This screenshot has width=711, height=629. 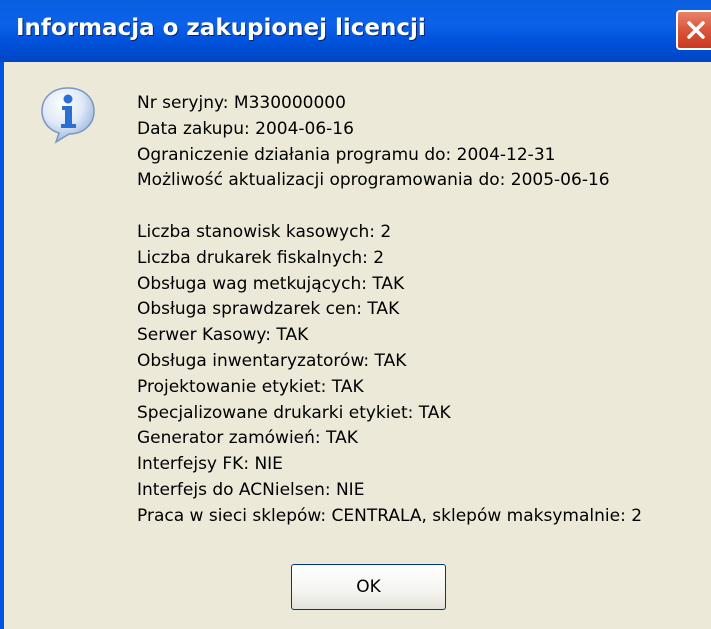 I want to click on license-detail-line: Nr seryjny: M330000000, so click(x=241, y=103).